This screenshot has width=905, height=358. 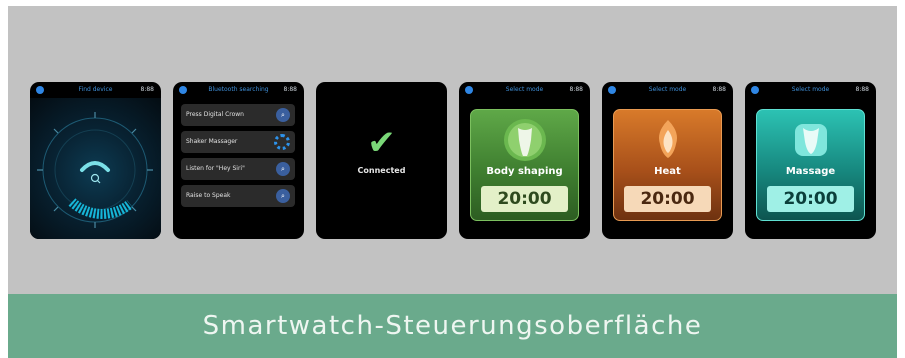 I want to click on list-item: Listen for "Hey Siri" ⌕, so click(x=238, y=169).